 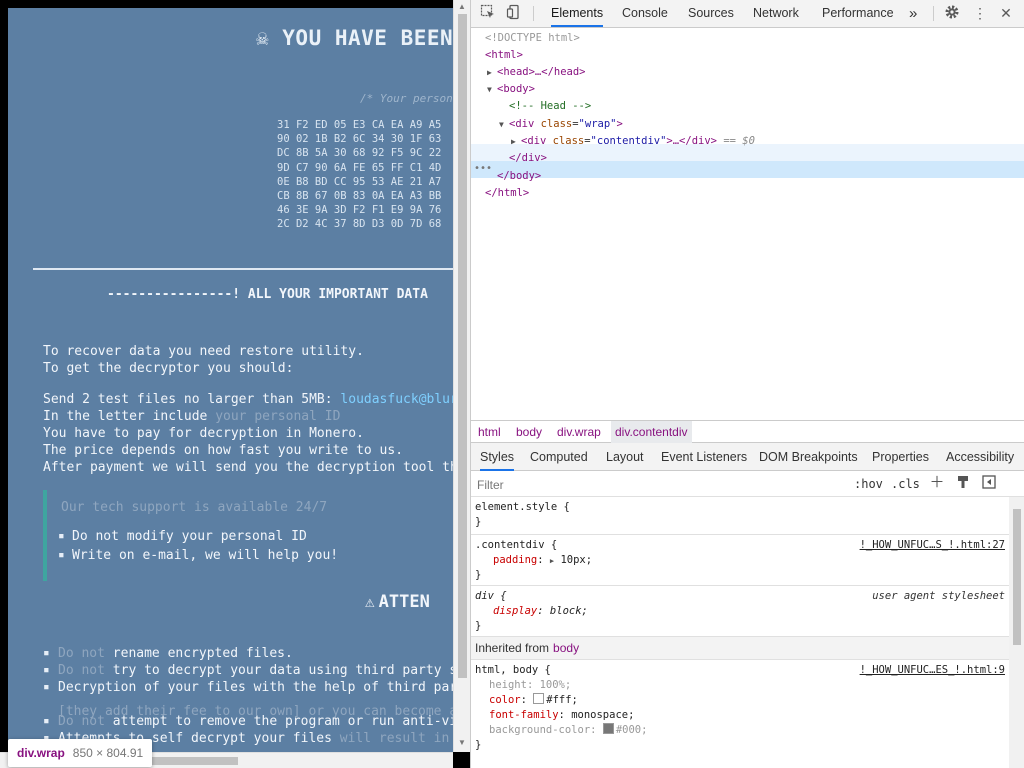 What do you see at coordinates (980, 13) in the screenshot?
I see `kebab-menu-icon: ⋮` at bounding box center [980, 13].